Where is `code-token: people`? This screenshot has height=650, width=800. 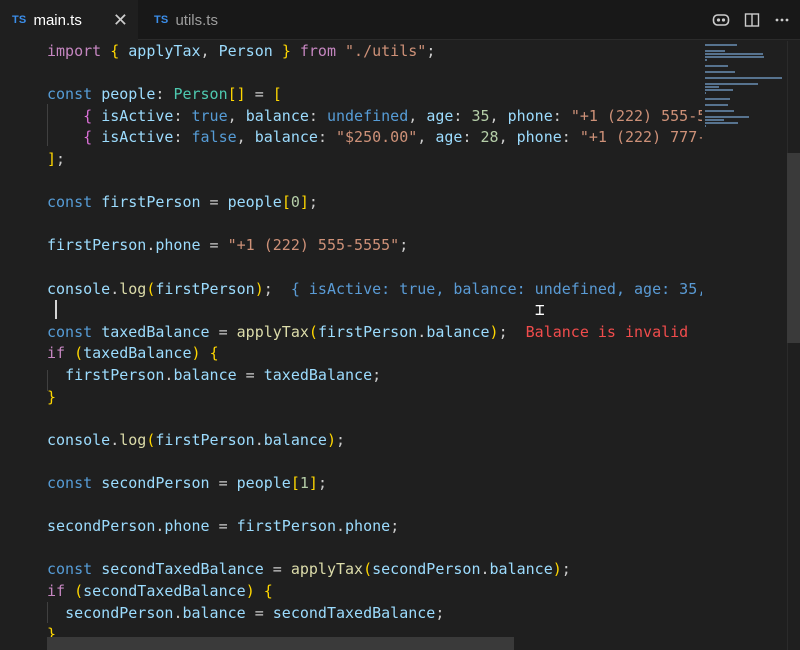 code-token: people is located at coordinates (263, 483).